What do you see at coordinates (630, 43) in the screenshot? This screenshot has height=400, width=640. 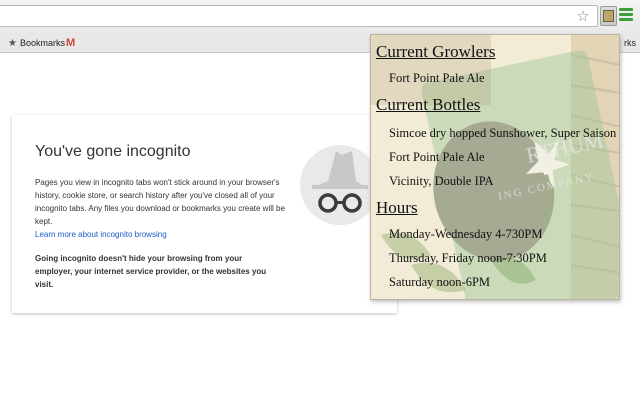 I see `bookmark-item-partial: rks` at bounding box center [630, 43].